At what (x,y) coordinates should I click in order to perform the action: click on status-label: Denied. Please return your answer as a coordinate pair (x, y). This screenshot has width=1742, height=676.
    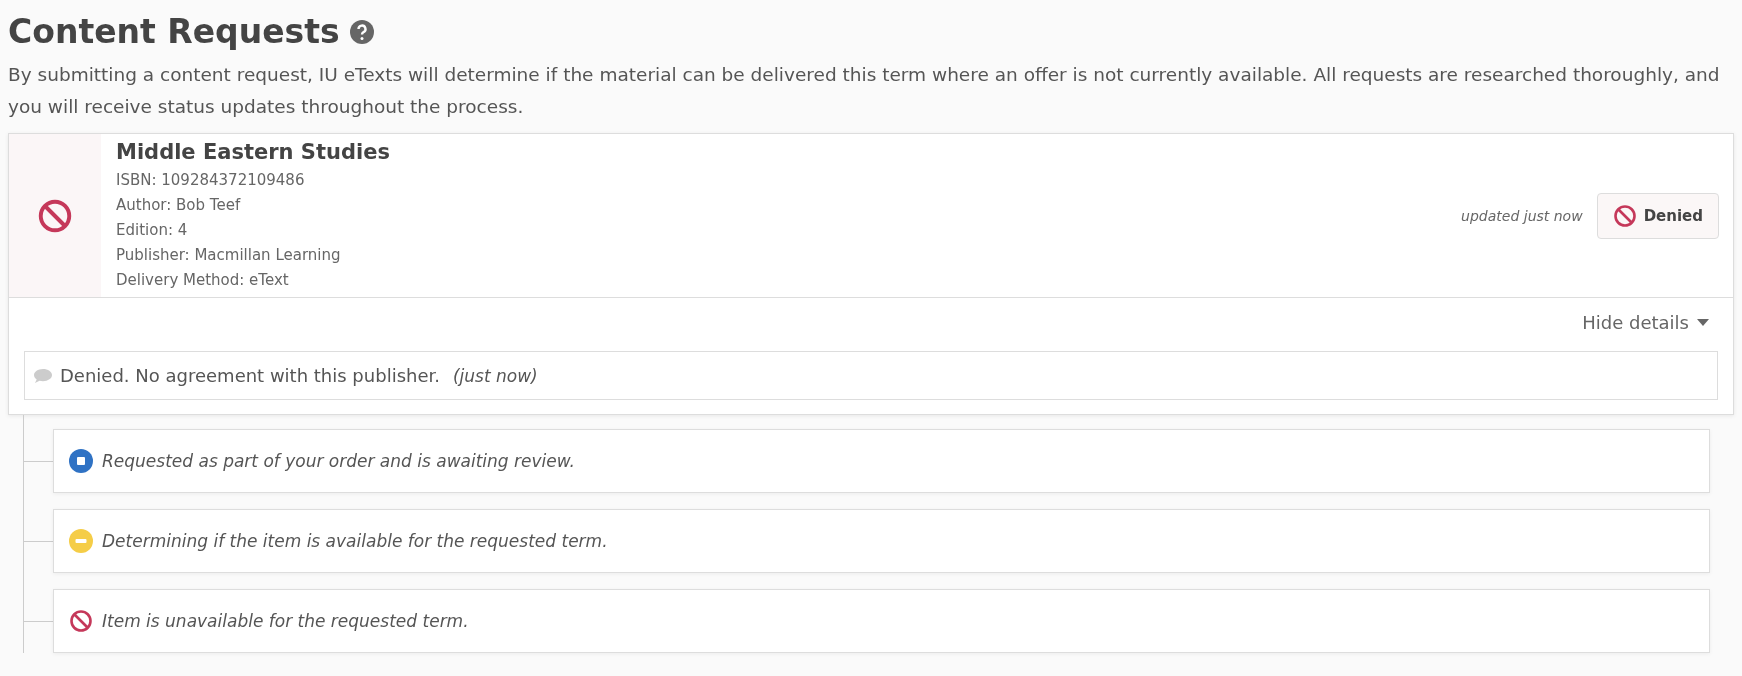
    Looking at the image, I should click on (1673, 215).